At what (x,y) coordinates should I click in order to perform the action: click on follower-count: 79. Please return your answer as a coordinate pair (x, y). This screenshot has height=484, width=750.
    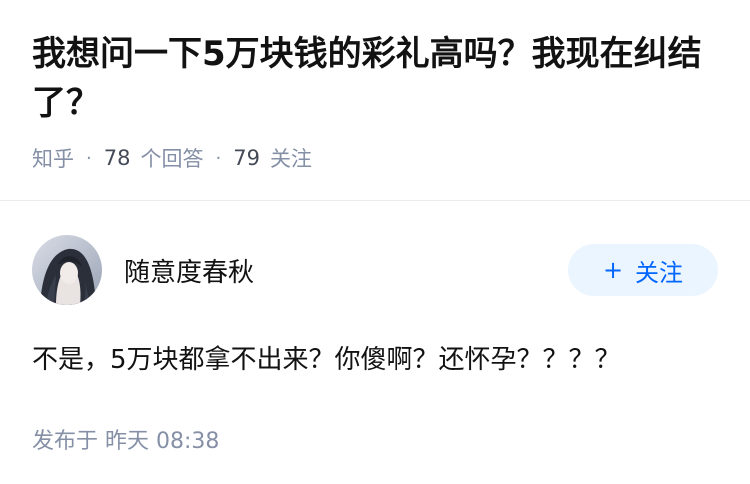
    Looking at the image, I should click on (246, 158).